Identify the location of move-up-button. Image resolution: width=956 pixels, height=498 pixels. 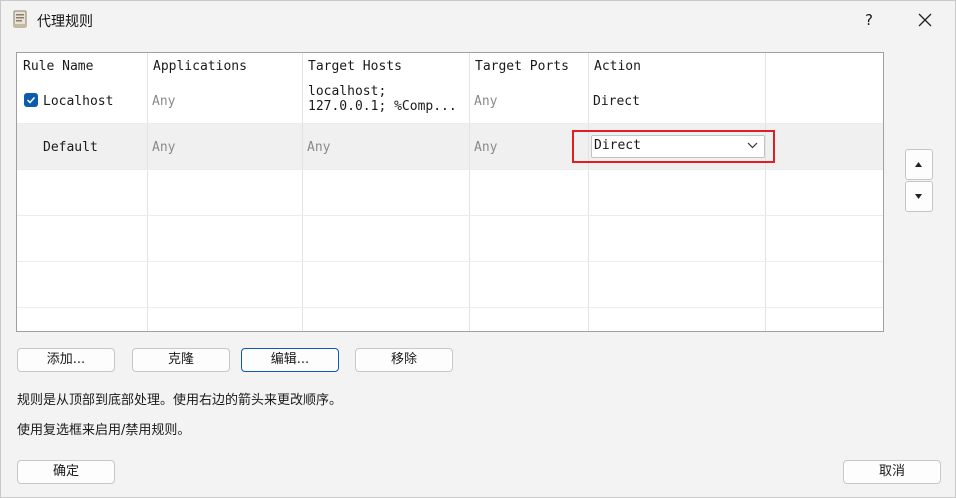
(919, 164).